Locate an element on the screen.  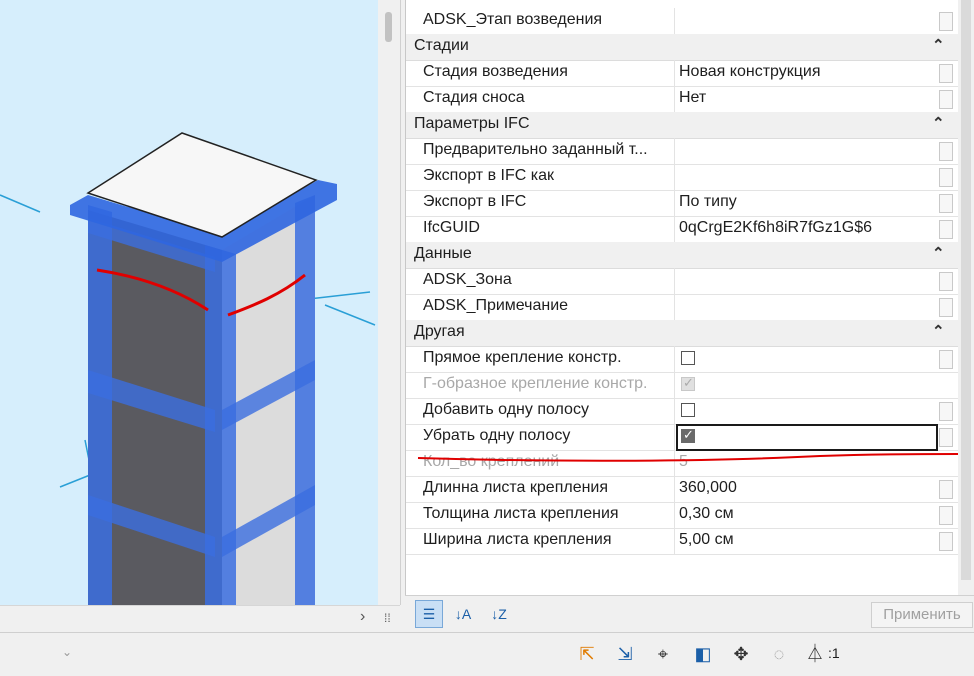
viewport-horizontal-bar: › ⁞⁞ is located at coordinates (200, 619).